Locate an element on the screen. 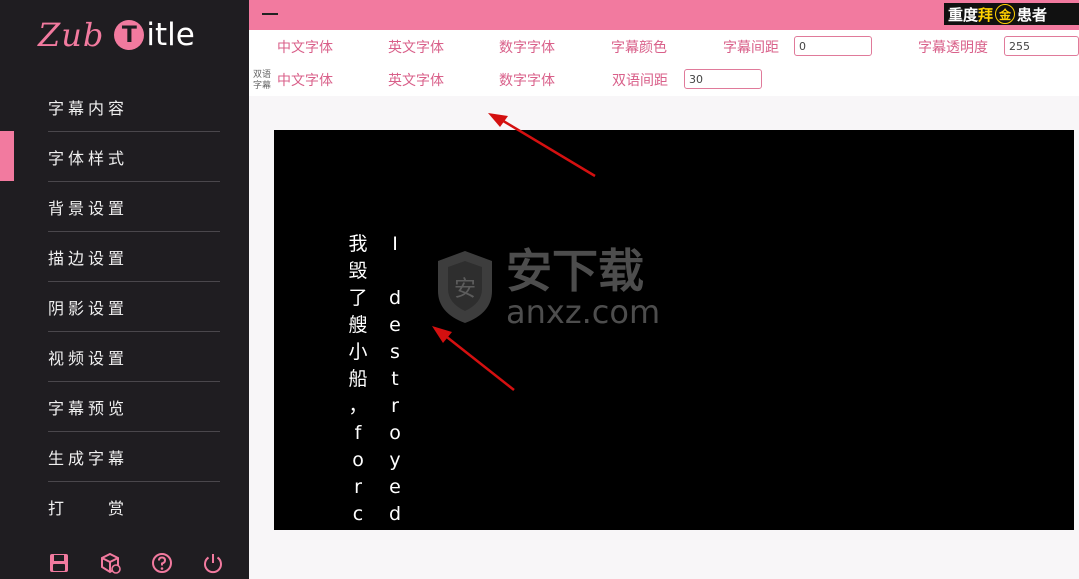 The image size is (1079, 579). help-icon is located at coordinates (162, 563).